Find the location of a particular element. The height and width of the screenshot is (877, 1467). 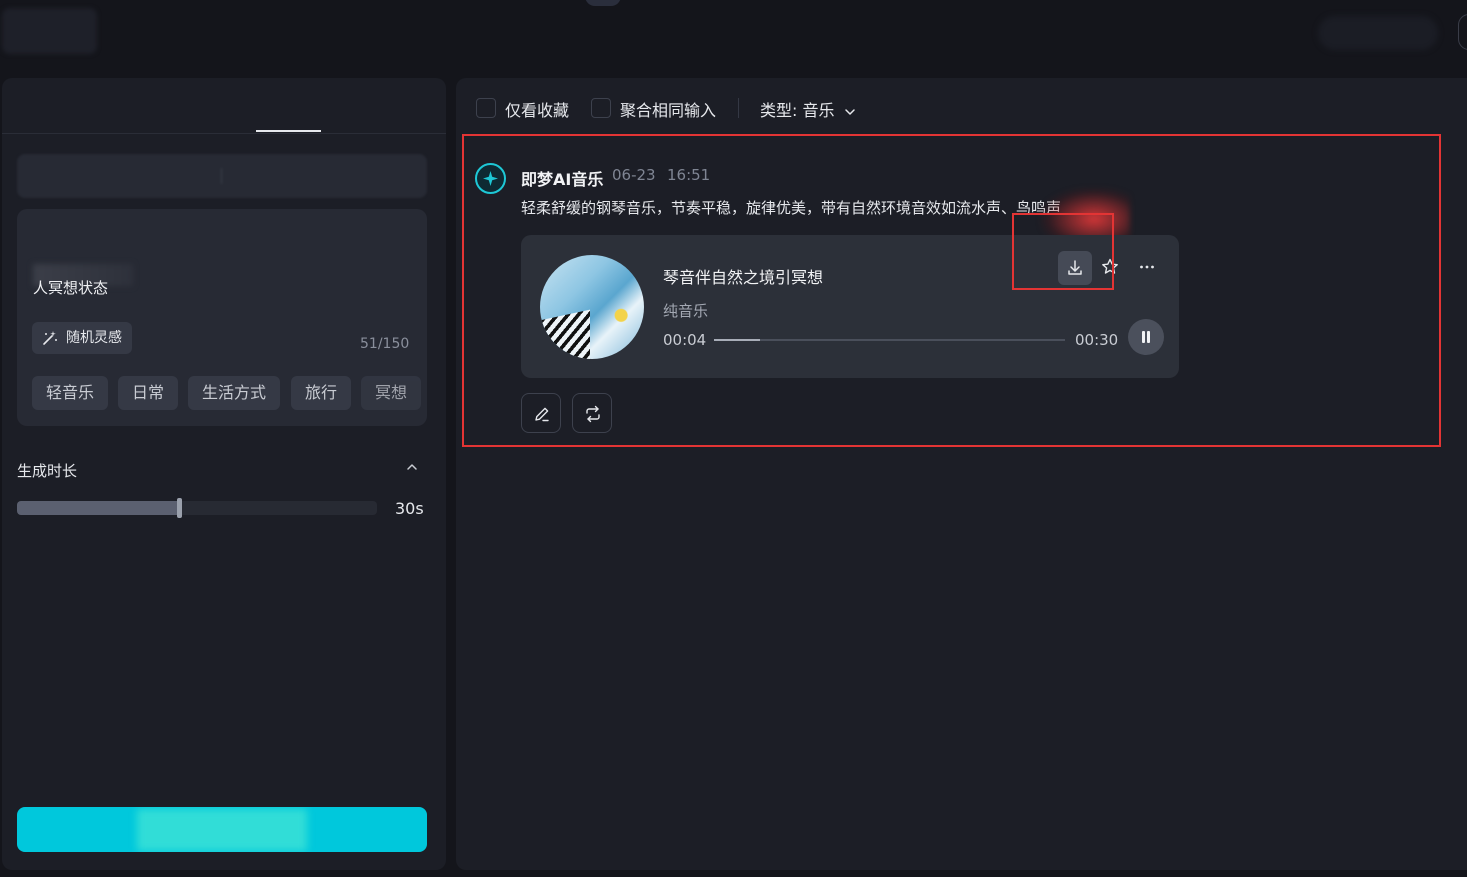

random-inspiration-button: 随机灵感 is located at coordinates (82, 338).